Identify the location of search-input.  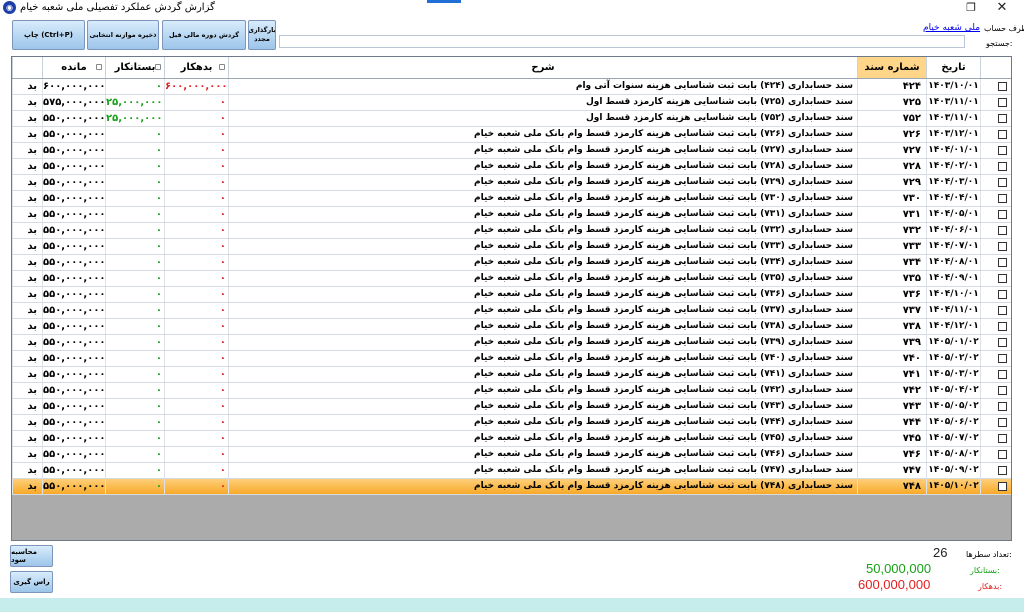
(622, 41).